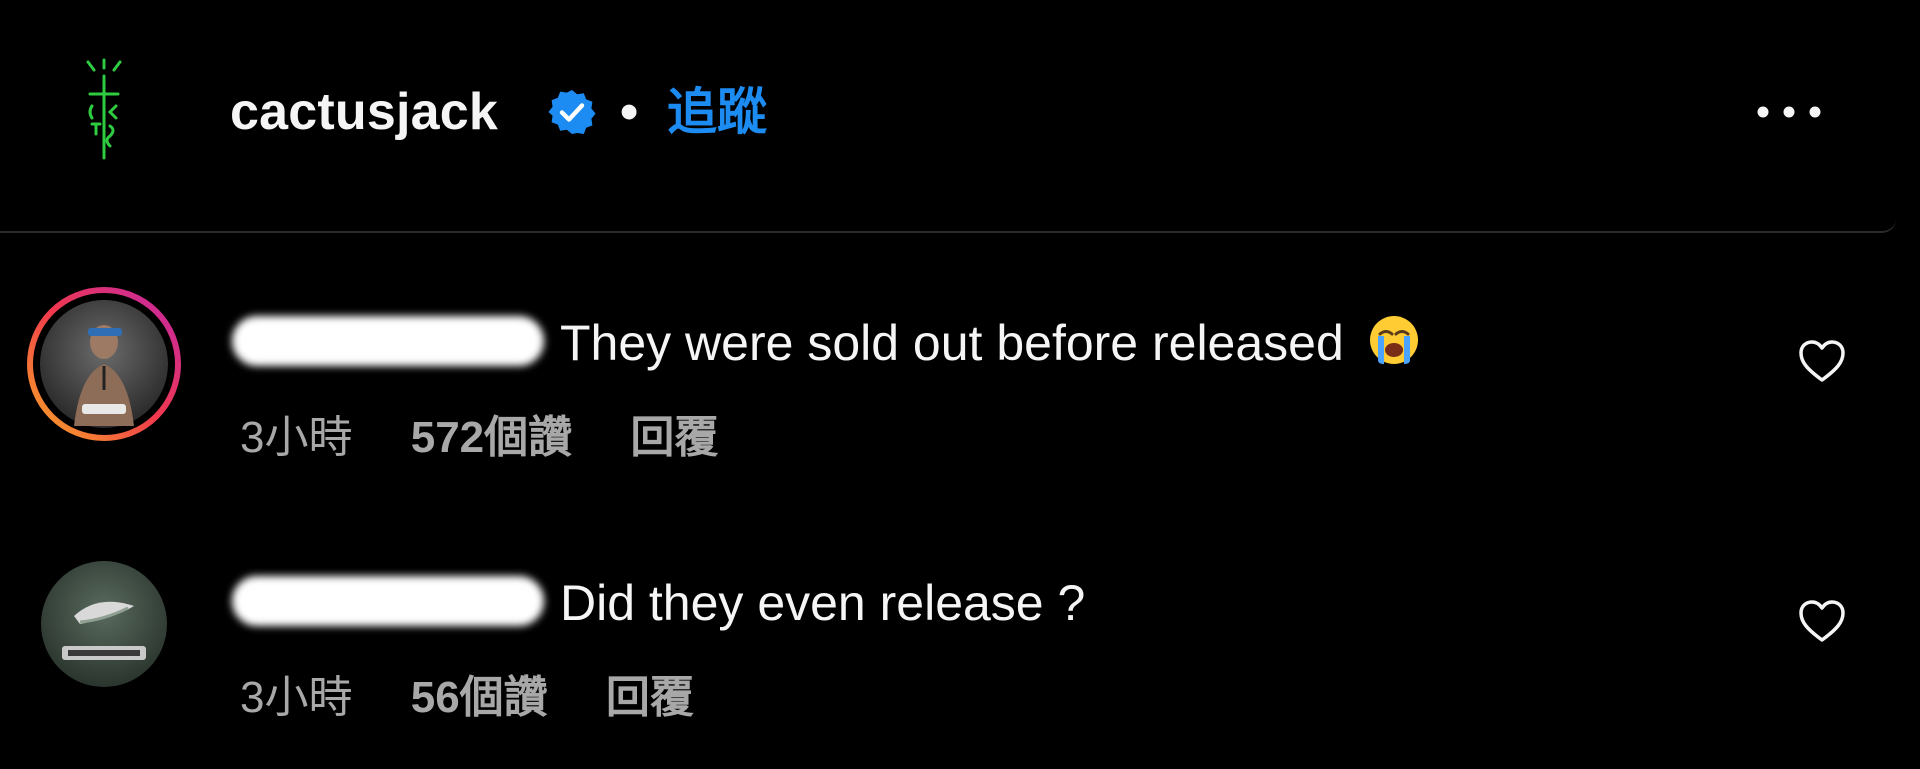 This screenshot has width=1920, height=769. I want to click on comment-likes: 56個讚, so click(479, 697).